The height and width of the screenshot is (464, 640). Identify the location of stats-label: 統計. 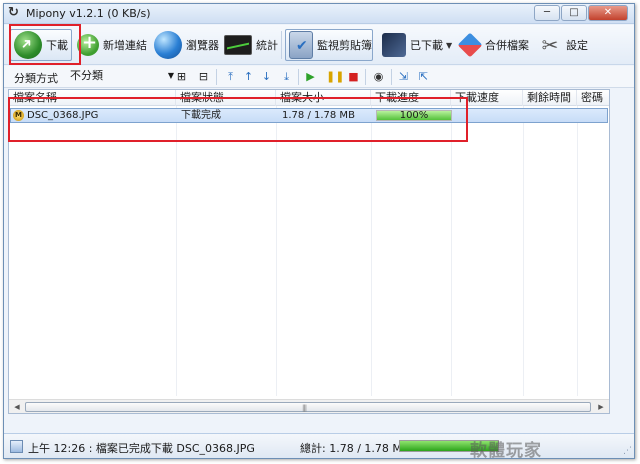
(267, 45).